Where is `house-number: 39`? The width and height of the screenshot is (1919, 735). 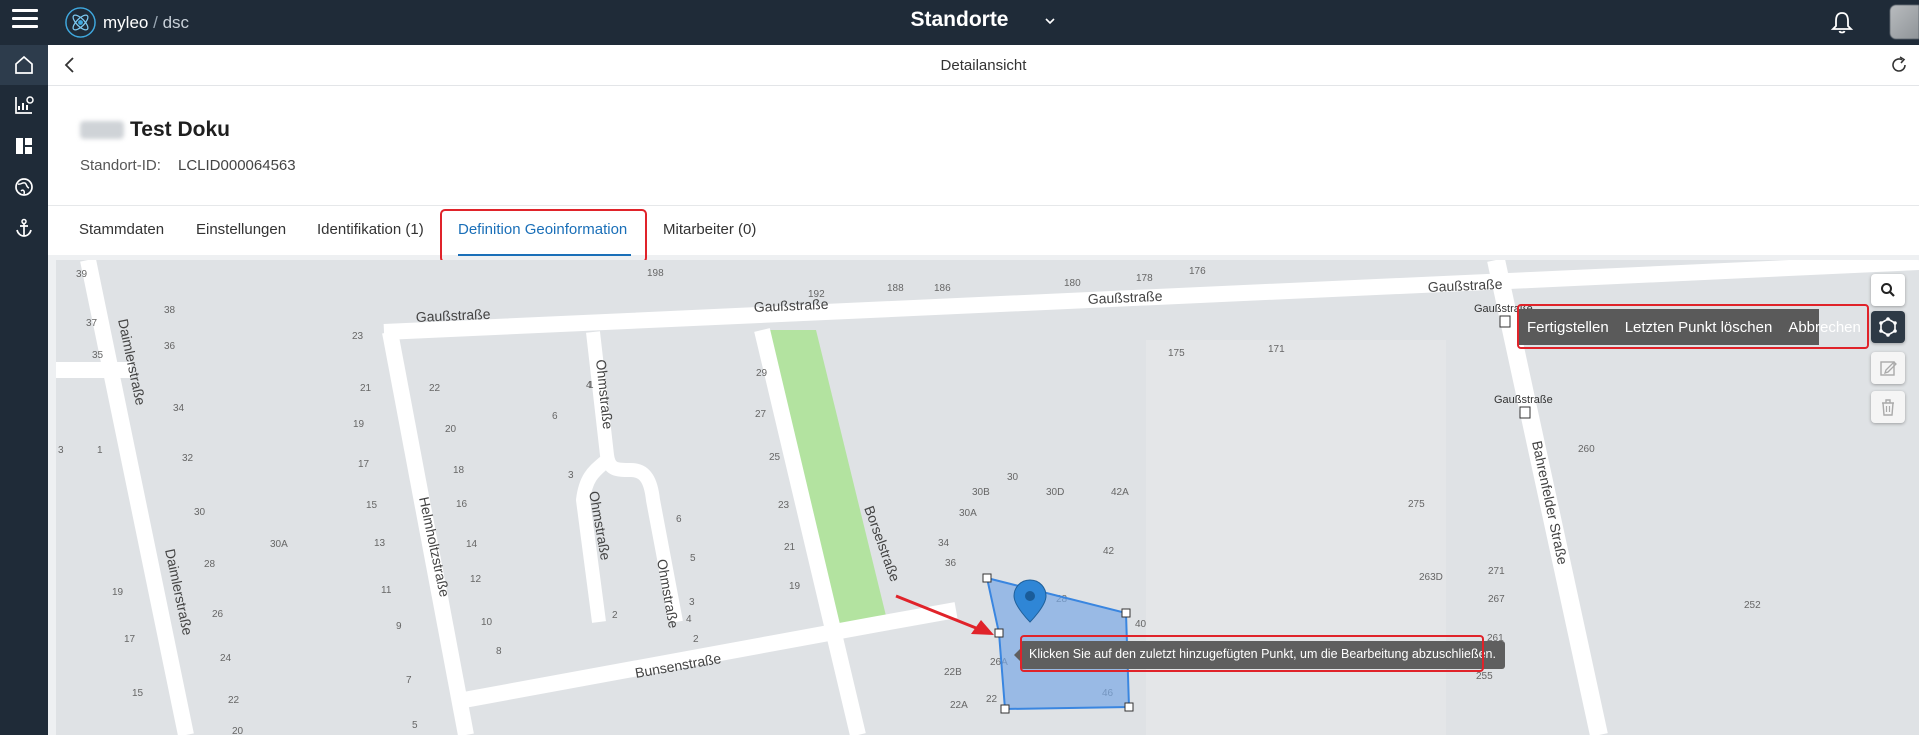
house-number: 39 is located at coordinates (82, 274).